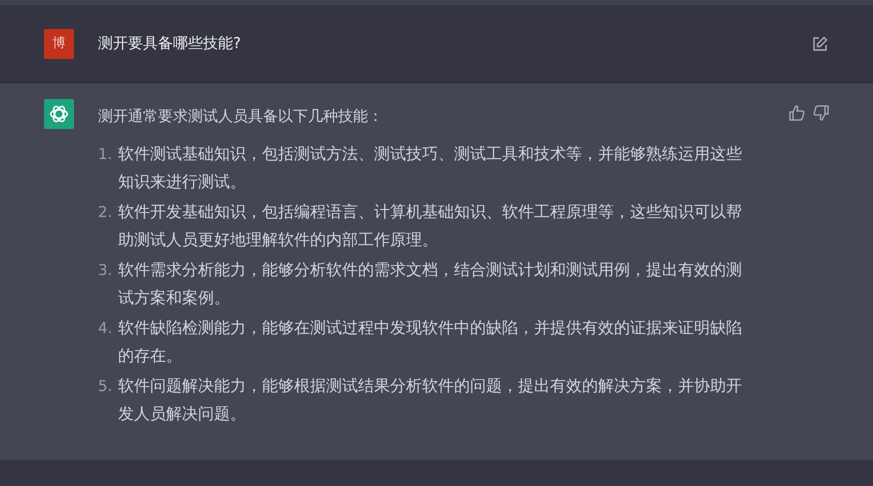  I want to click on answer-intro: 测开通常要求测试人员具备以下几种技能：, so click(241, 116).